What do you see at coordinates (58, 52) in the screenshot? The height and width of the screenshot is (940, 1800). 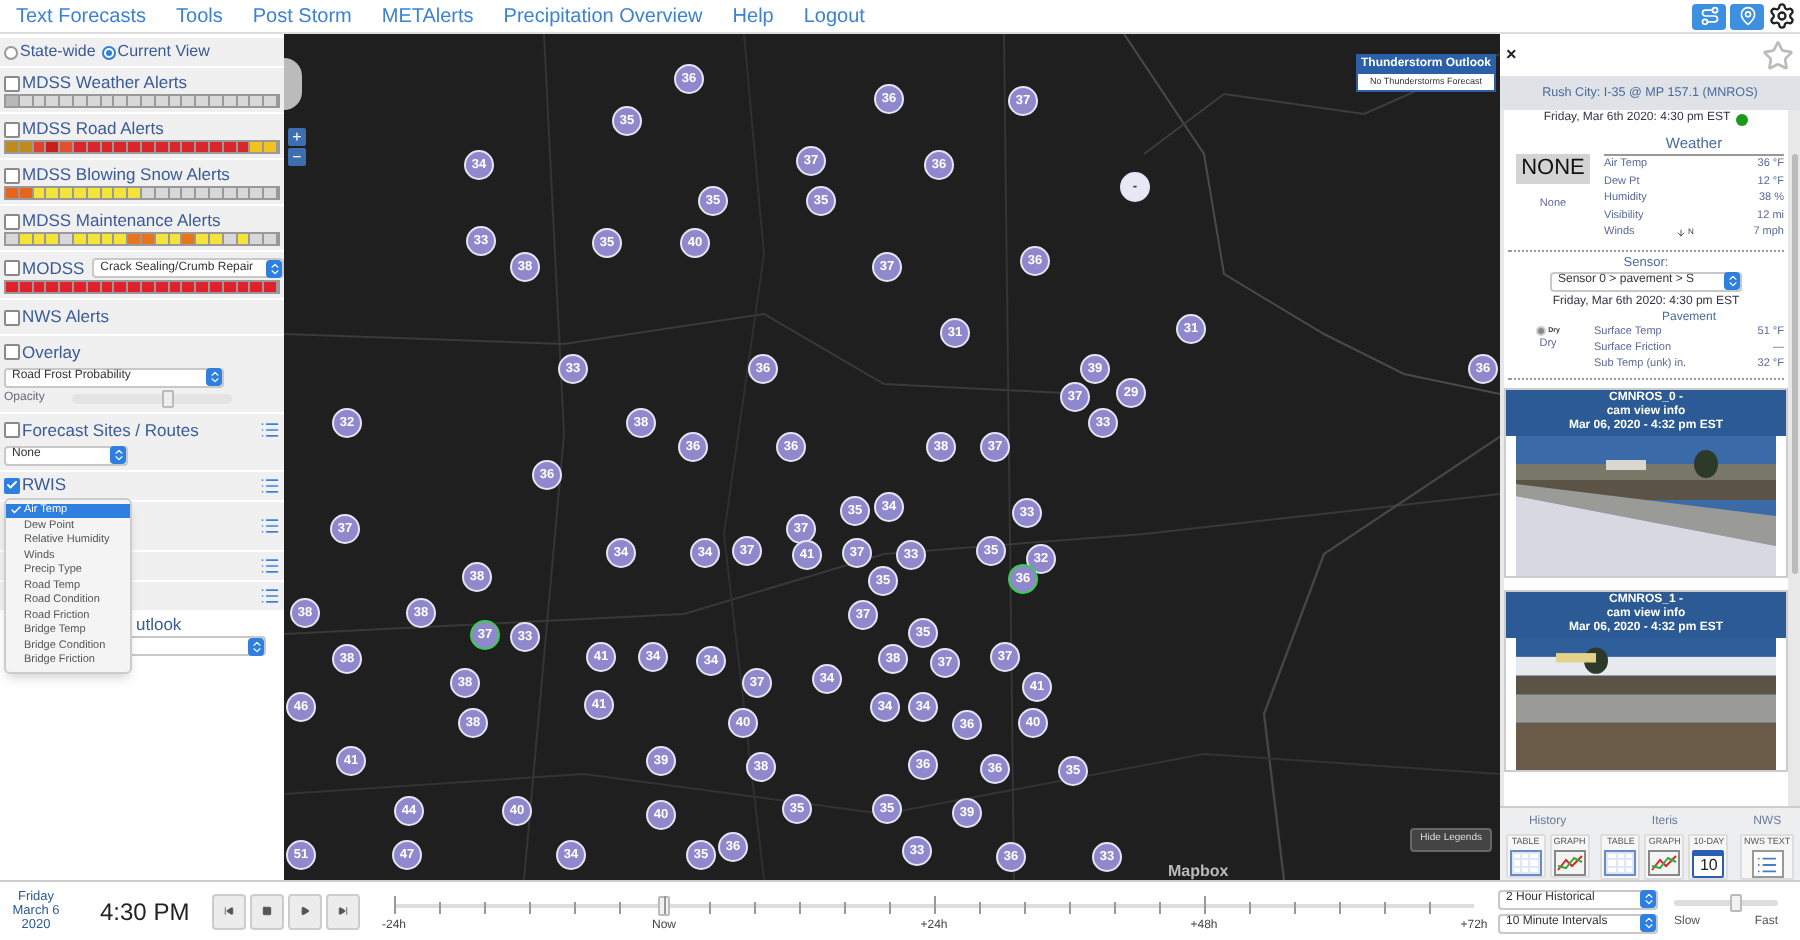 I see `radio-label: State-wide` at bounding box center [58, 52].